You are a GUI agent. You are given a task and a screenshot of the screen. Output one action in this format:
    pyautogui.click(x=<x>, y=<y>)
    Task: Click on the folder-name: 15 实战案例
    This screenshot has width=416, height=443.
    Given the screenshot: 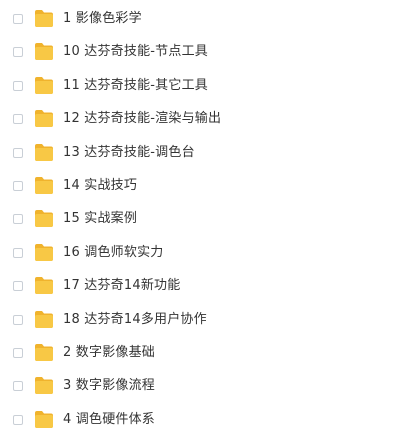 What is the action you would take?
    pyautogui.click(x=100, y=219)
    